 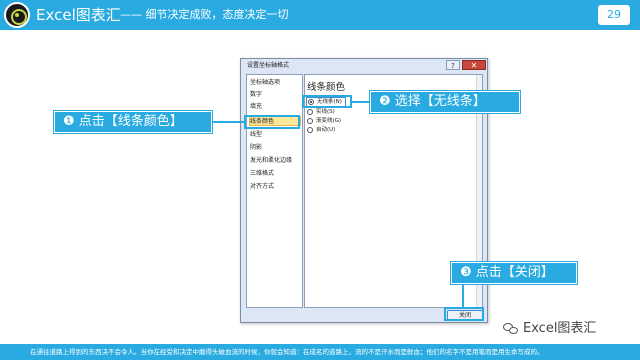 What do you see at coordinates (560, 328) in the screenshot?
I see `brand-text: Excel图表汇` at bounding box center [560, 328].